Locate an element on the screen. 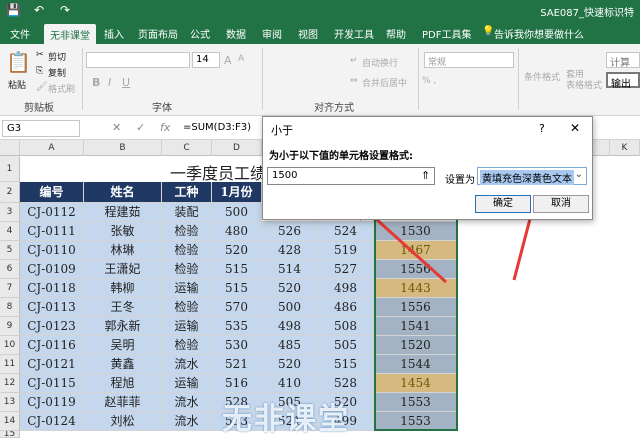 This screenshot has width=640, height=438. dialog-prompt: 为小于以下值的单元格设置格式: is located at coordinates (341, 156).